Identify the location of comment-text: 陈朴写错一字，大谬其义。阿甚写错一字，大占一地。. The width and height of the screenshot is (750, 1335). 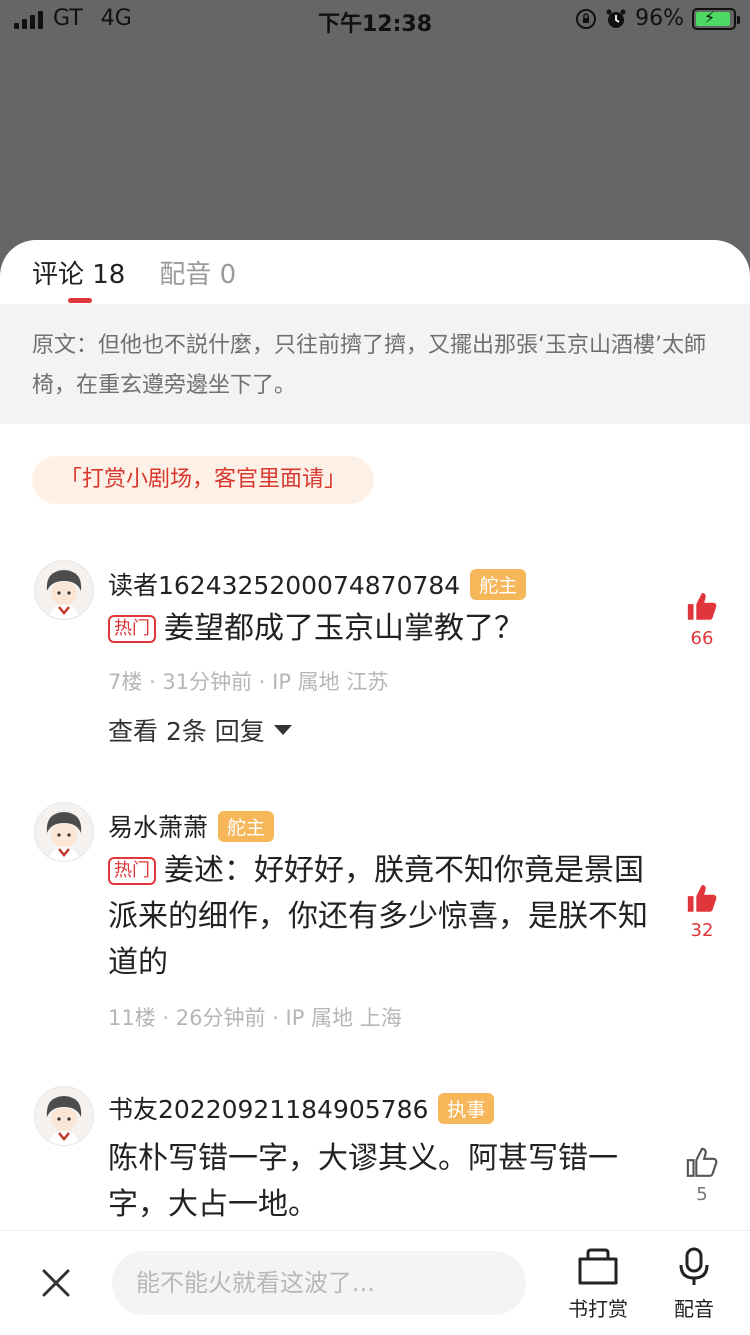
(378, 1182).